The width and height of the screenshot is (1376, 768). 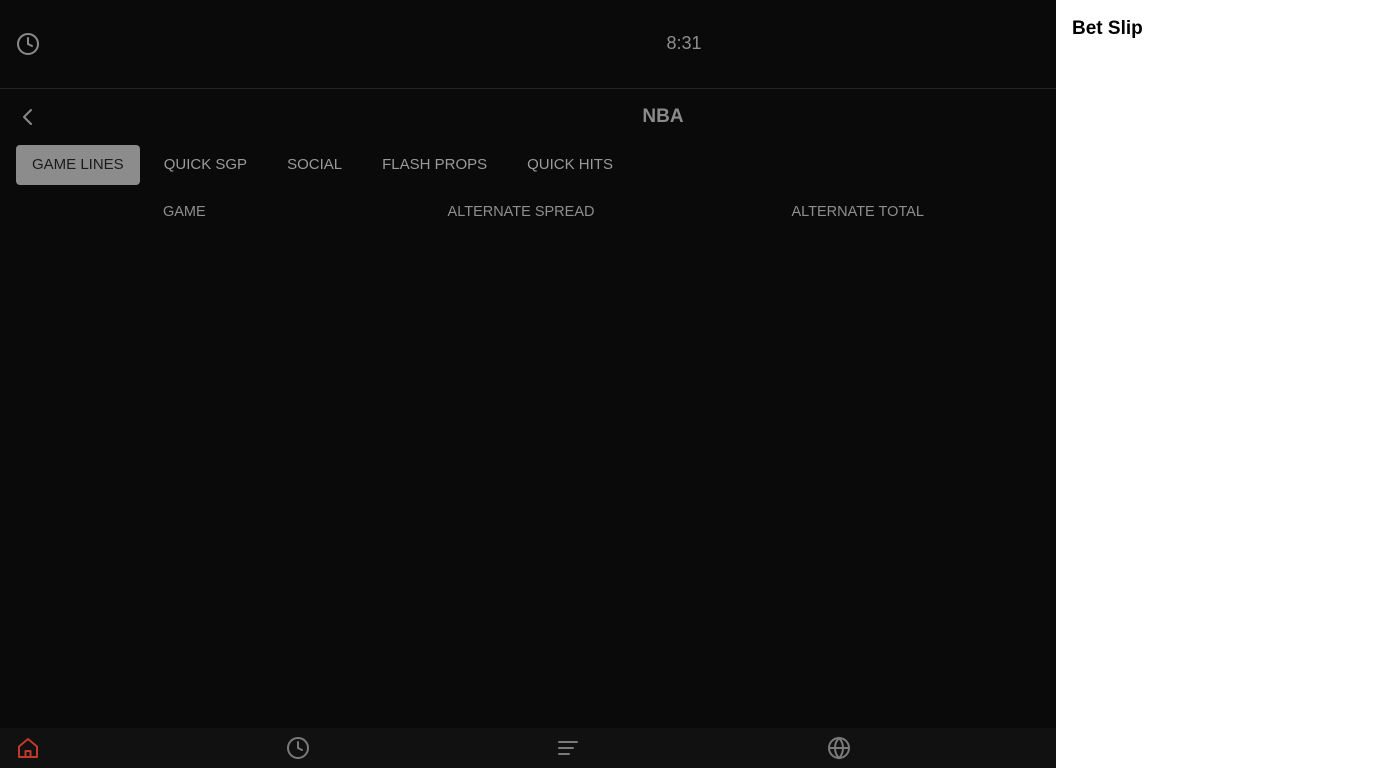 I want to click on bet-slip-title: Bet Slip, so click(x=1107, y=28).